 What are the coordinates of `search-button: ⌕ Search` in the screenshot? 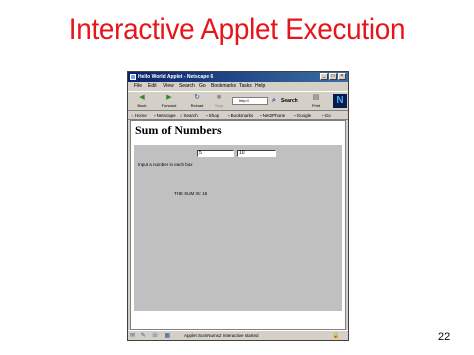 It's located at (286, 101).